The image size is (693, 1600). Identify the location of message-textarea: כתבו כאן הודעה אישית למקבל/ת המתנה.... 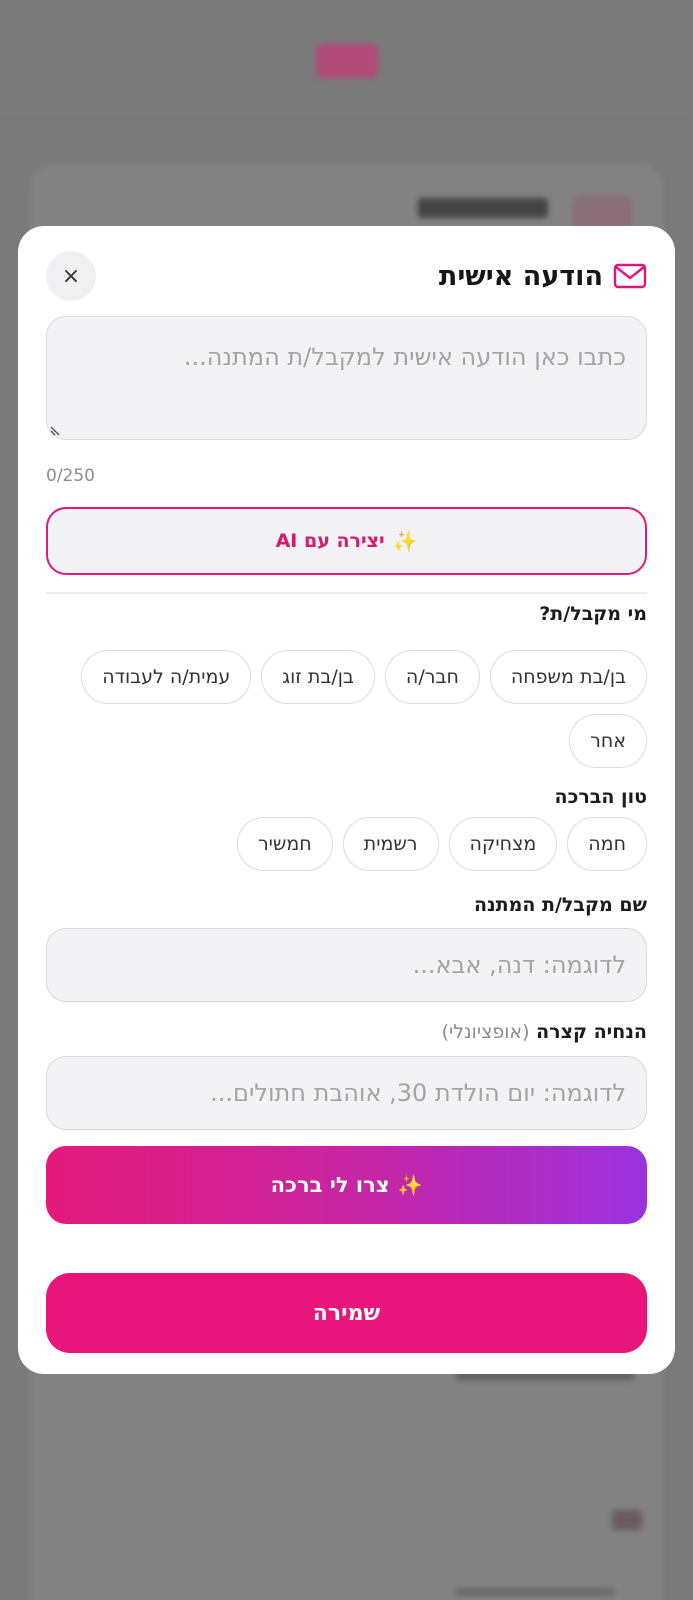
(346, 378).